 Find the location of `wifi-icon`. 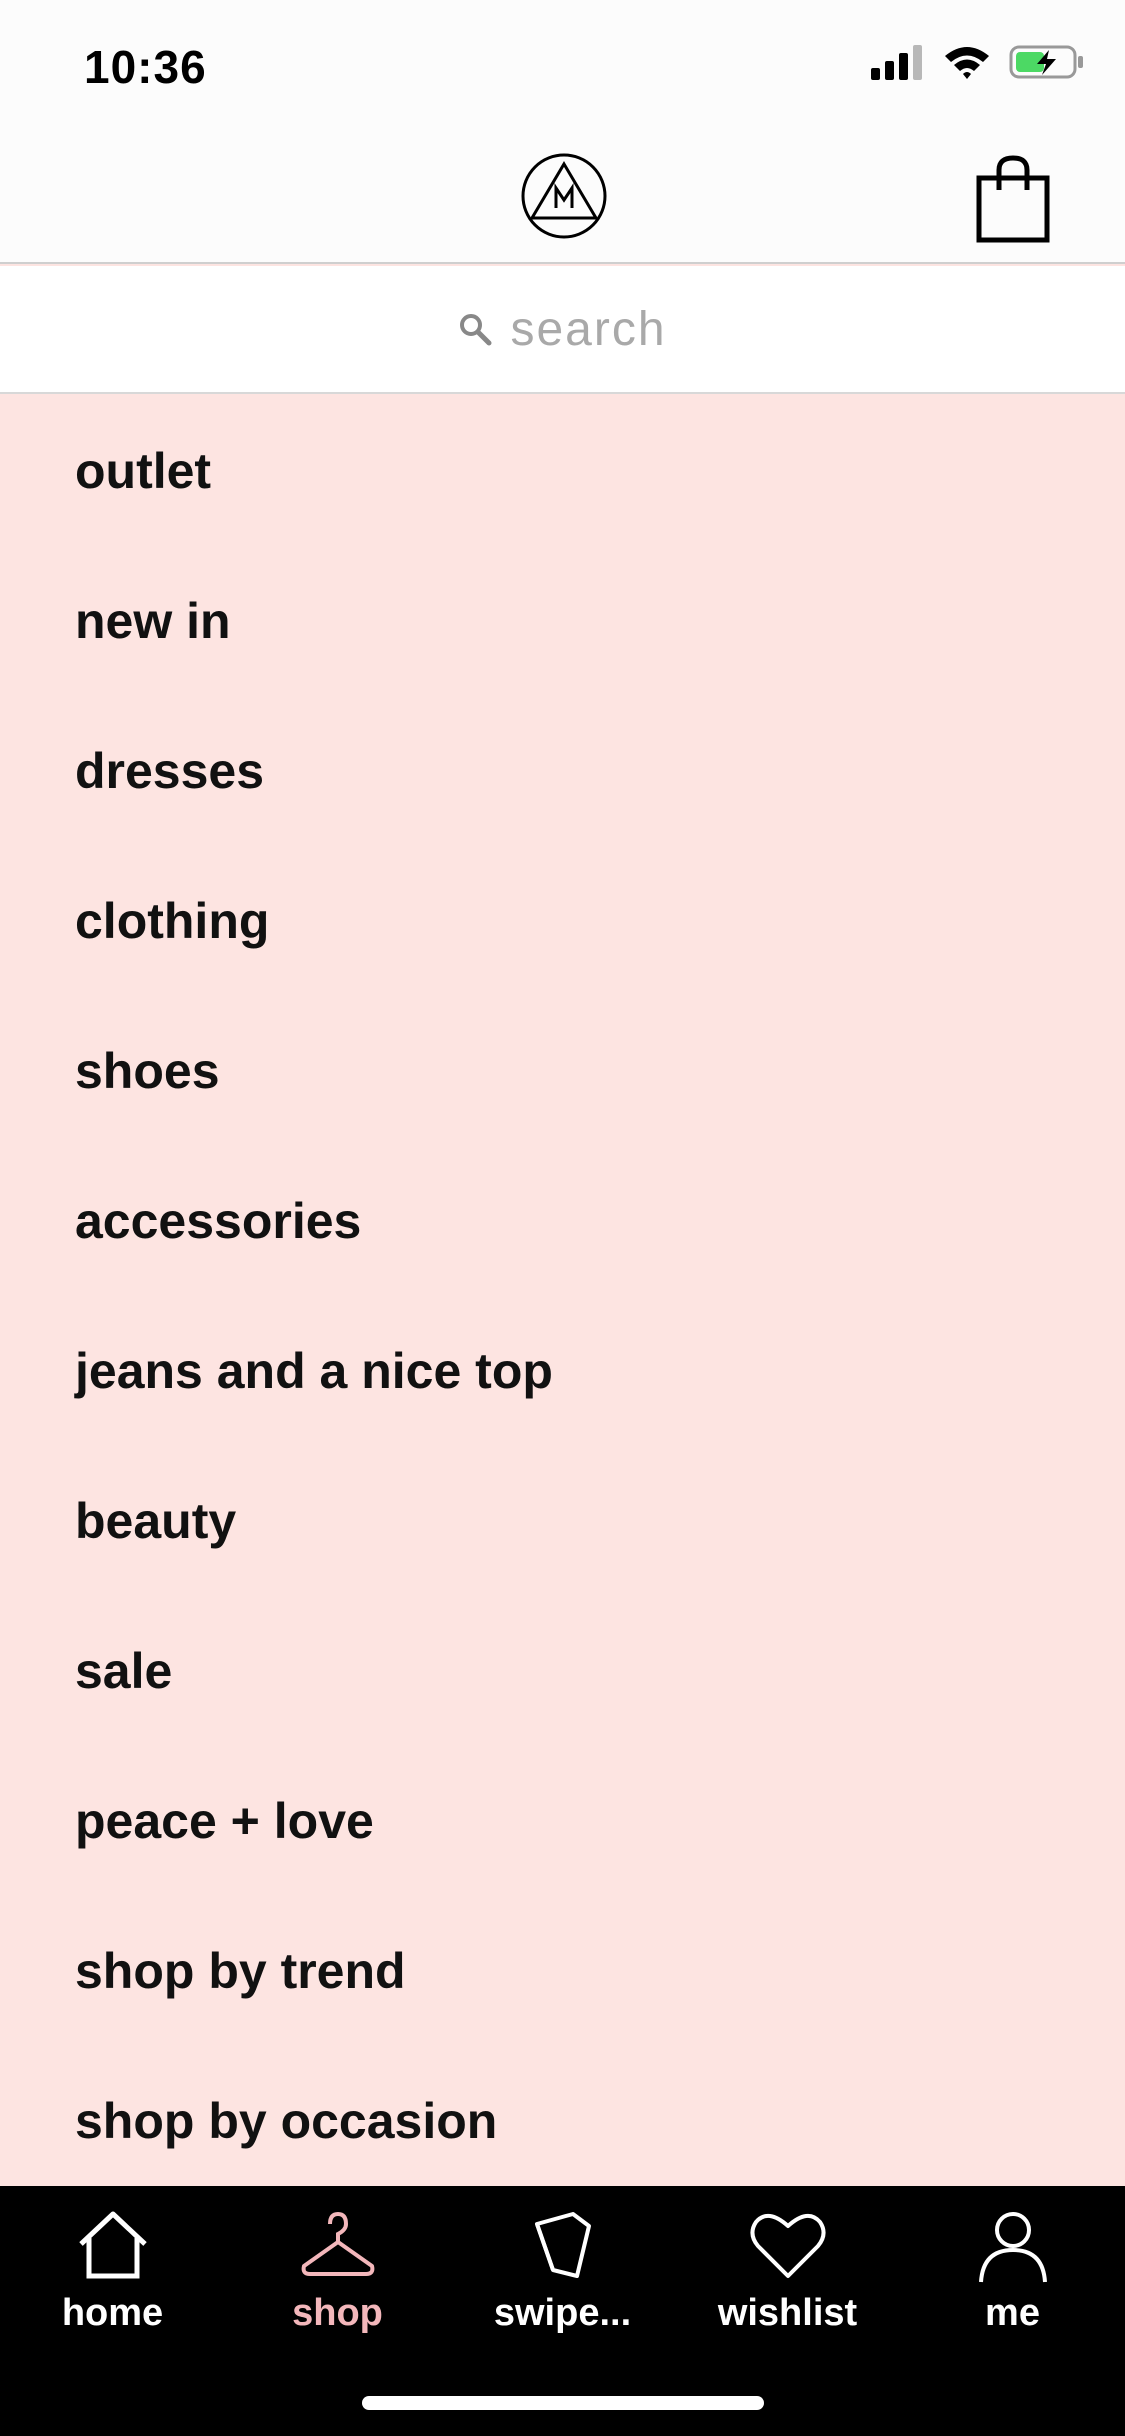

wifi-icon is located at coordinates (967, 63).